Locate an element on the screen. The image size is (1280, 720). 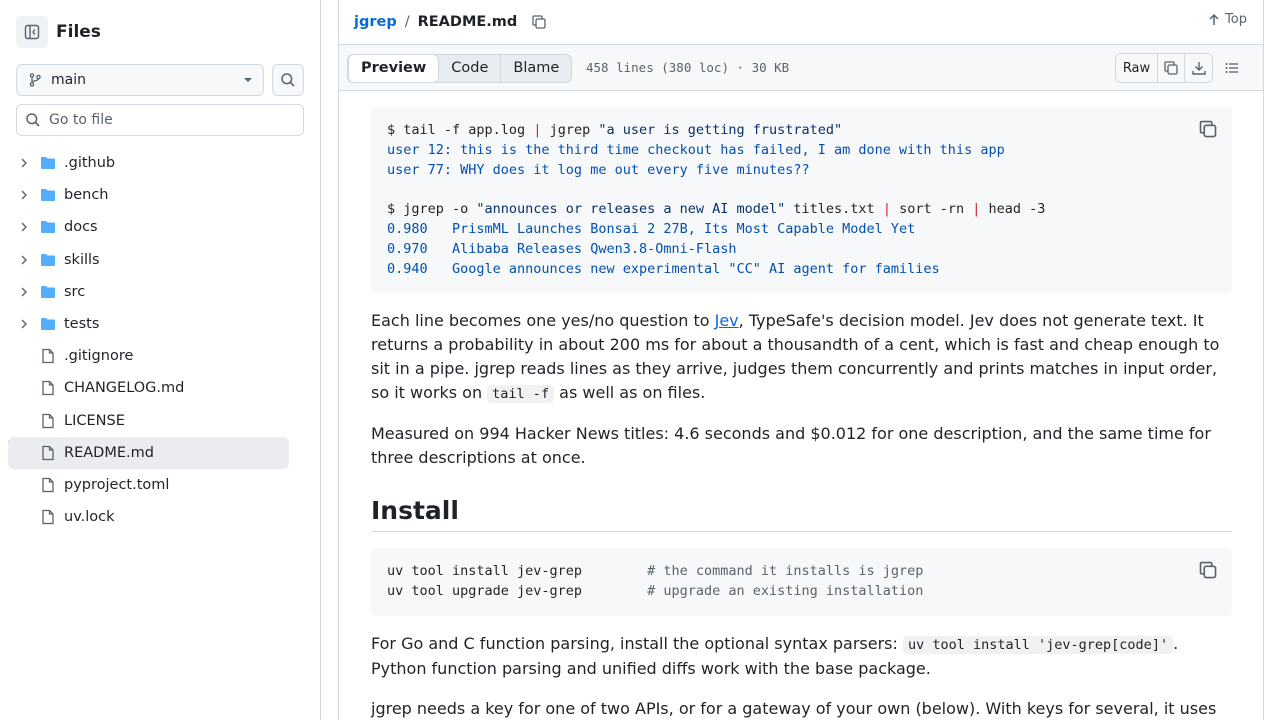
code-text: jgrep is located at coordinates (570, 130).